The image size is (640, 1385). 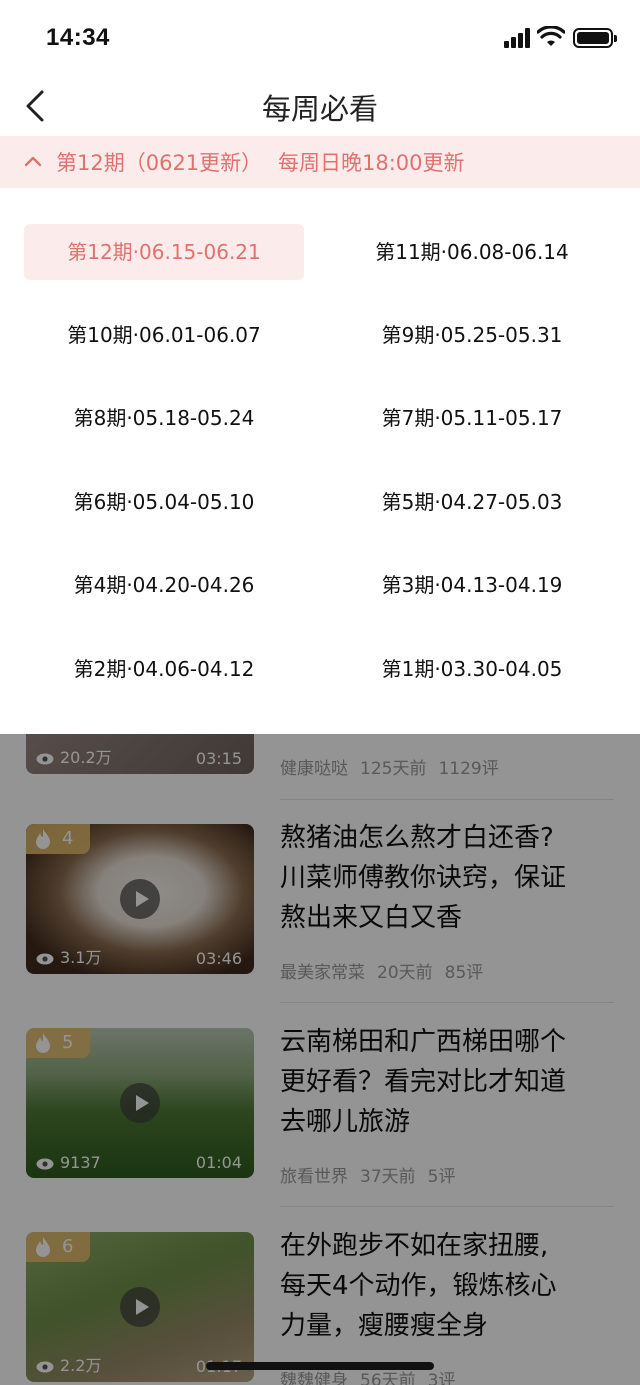 What do you see at coordinates (320, 38) in the screenshot?
I see `status-bar: 14:34` at bounding box center [320, 38].